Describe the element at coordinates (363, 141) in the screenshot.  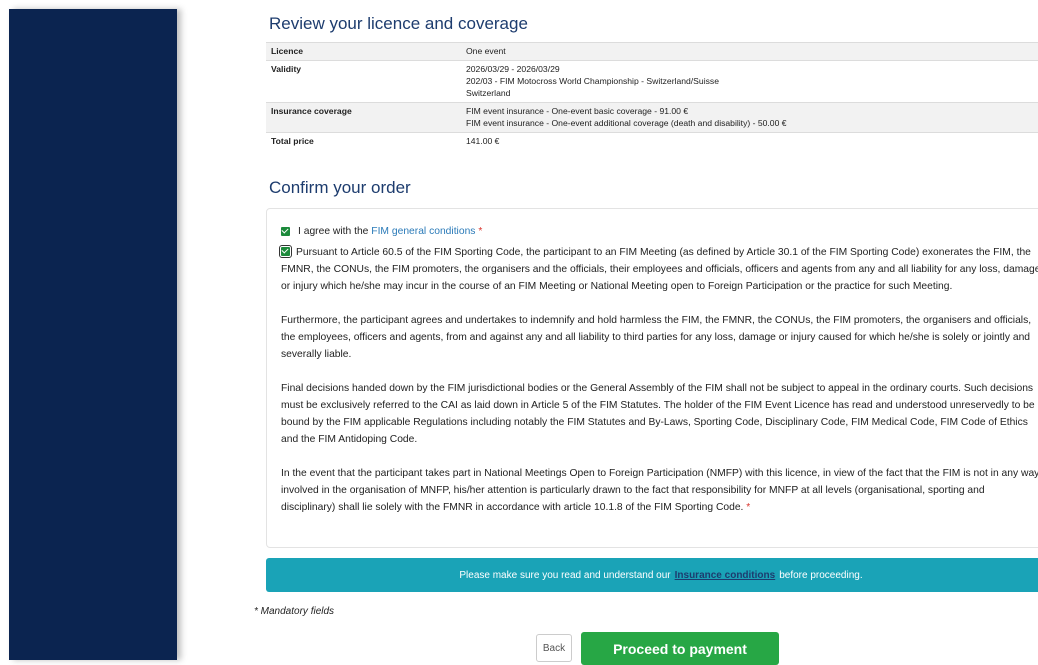
I see `row-label: Total price` at that location.